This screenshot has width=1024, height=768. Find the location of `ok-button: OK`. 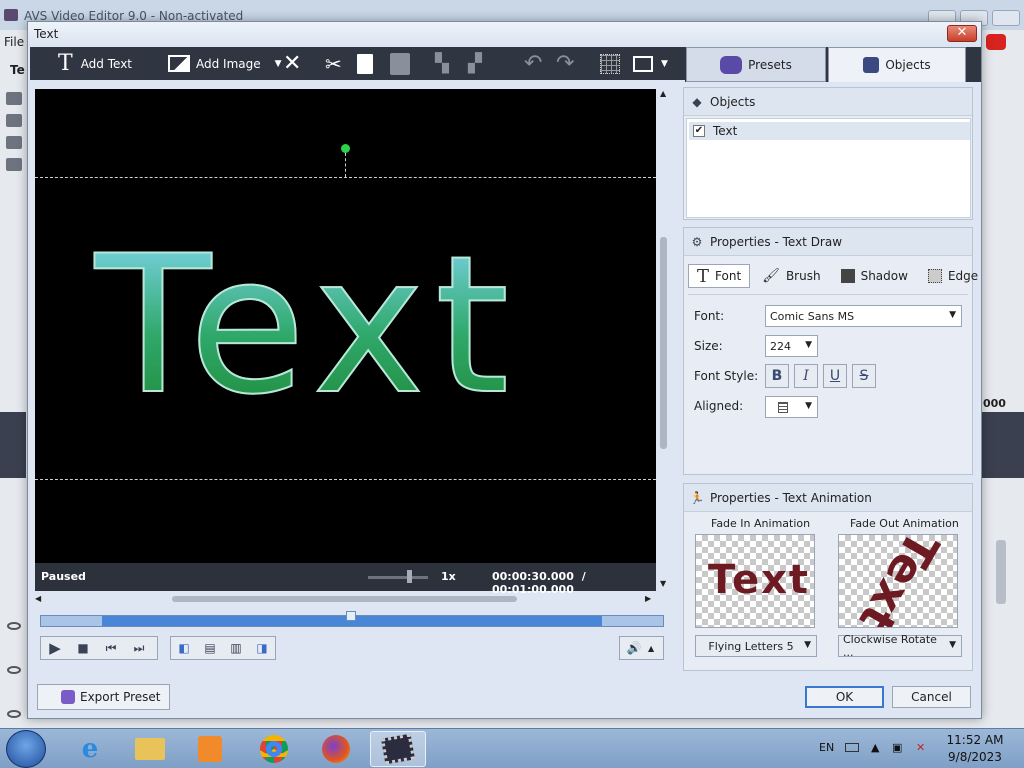

ok-button: OK is located at coordinates (844, 697).